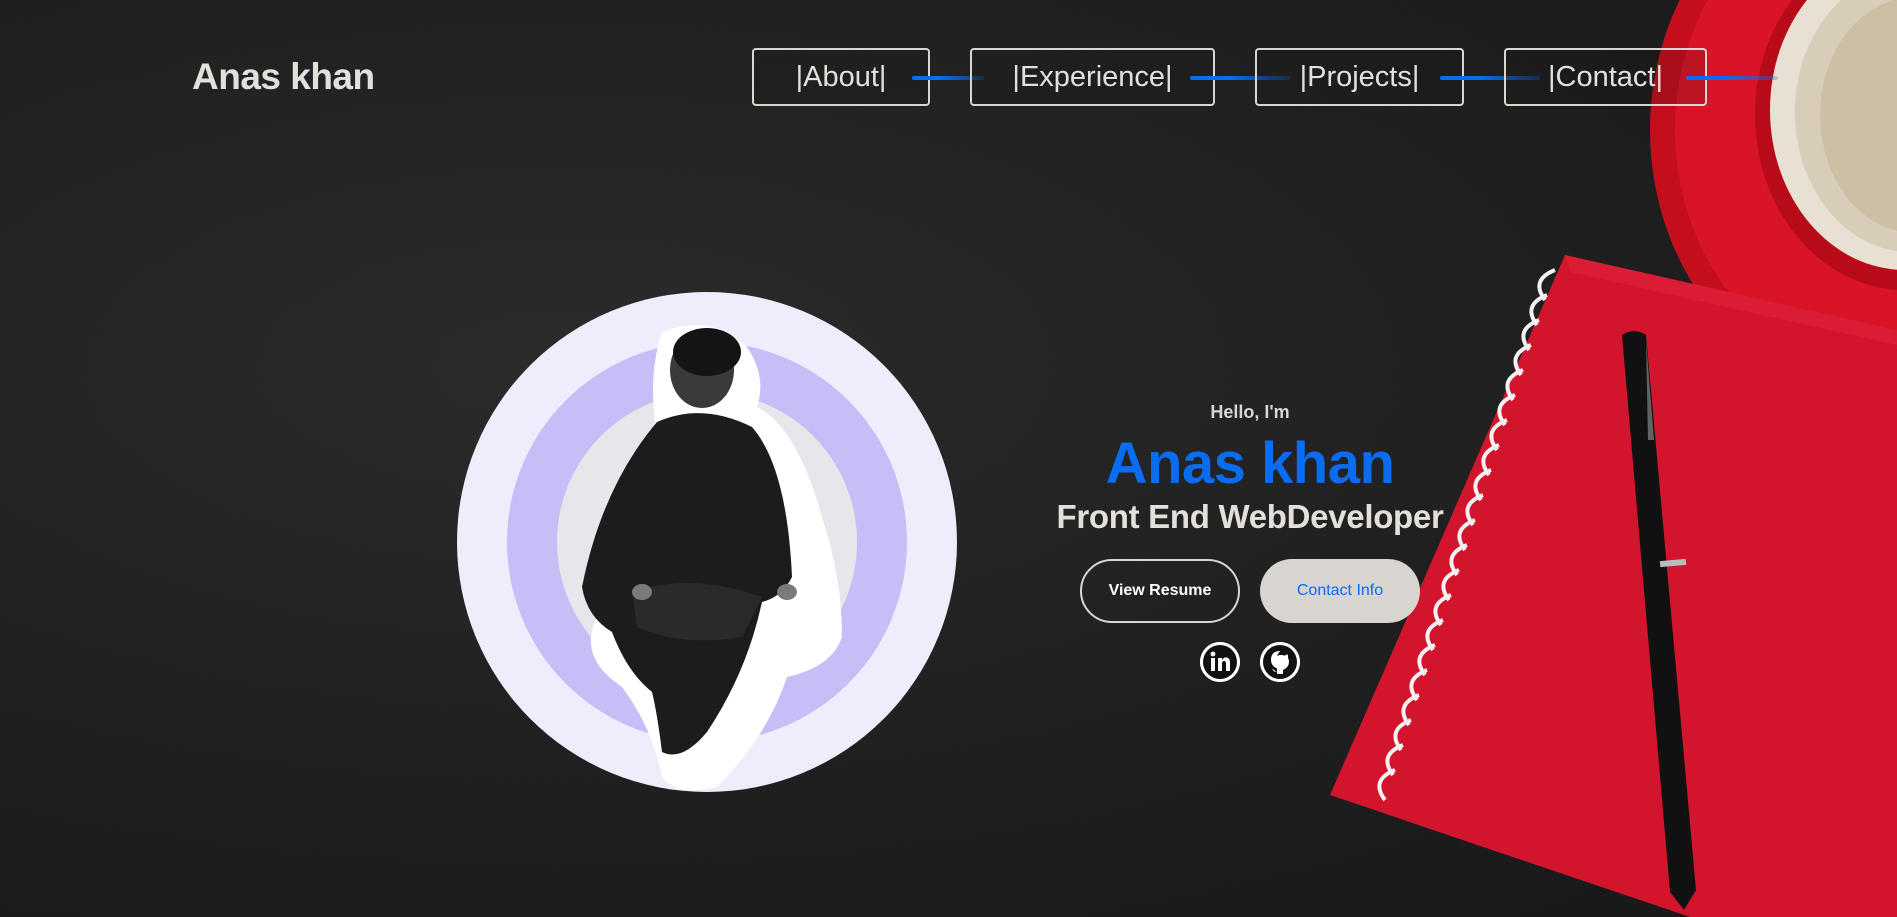 The width and height of the screenshot is (1897, 917). I want to click on view-resume-button: View Resume, so click(1160, 591).